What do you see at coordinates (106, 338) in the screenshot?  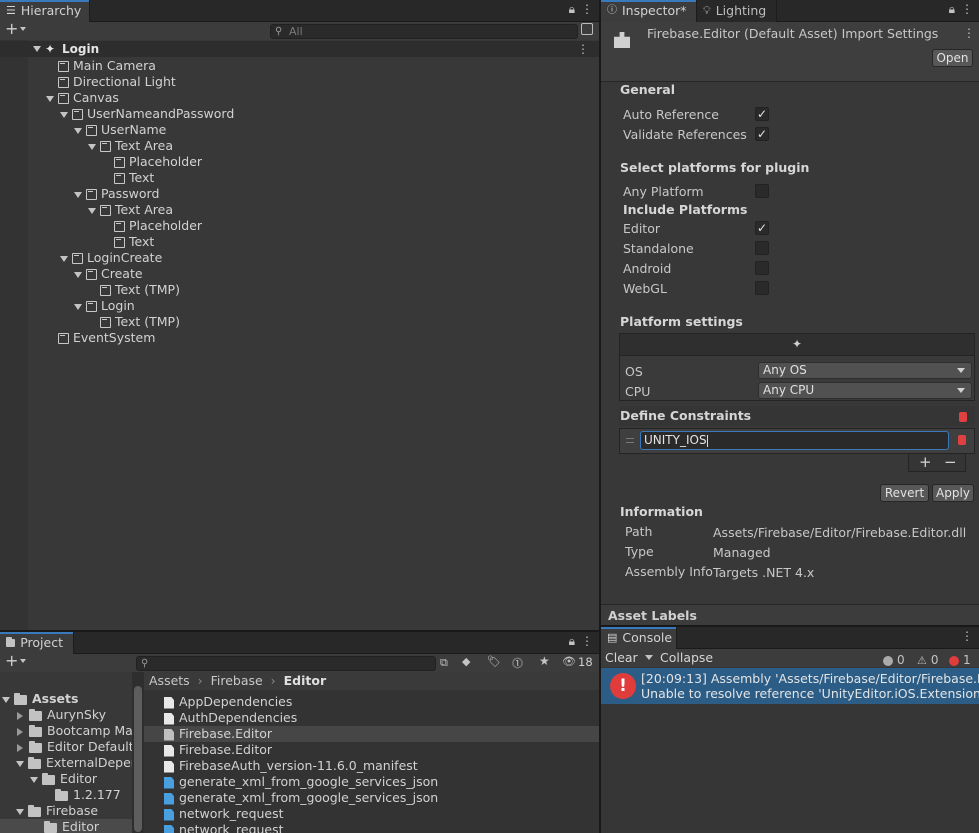 I see `hierarchy-item: EventSystem` at bounding box center [106, 338].